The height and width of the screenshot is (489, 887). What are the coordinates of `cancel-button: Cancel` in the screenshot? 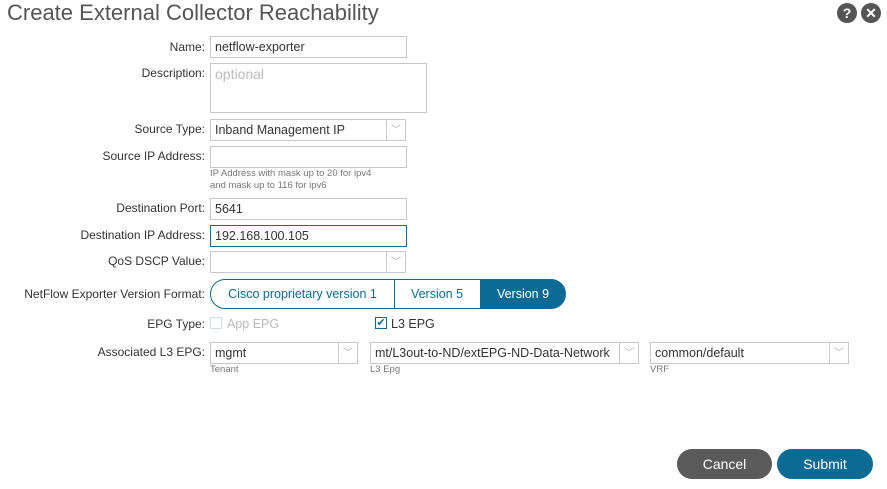 It's located at (724, 464).